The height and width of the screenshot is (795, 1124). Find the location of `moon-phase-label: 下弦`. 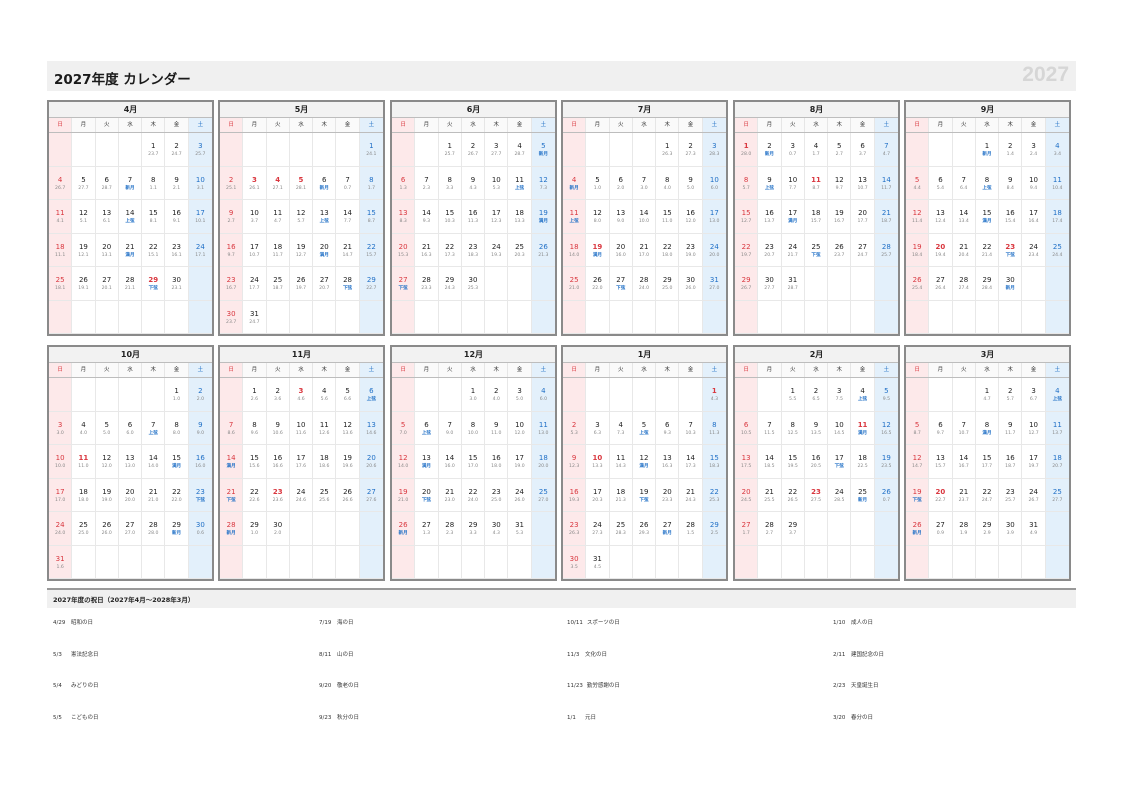

moon-phase-label: 下弦 is located at coordinates (839, 466).